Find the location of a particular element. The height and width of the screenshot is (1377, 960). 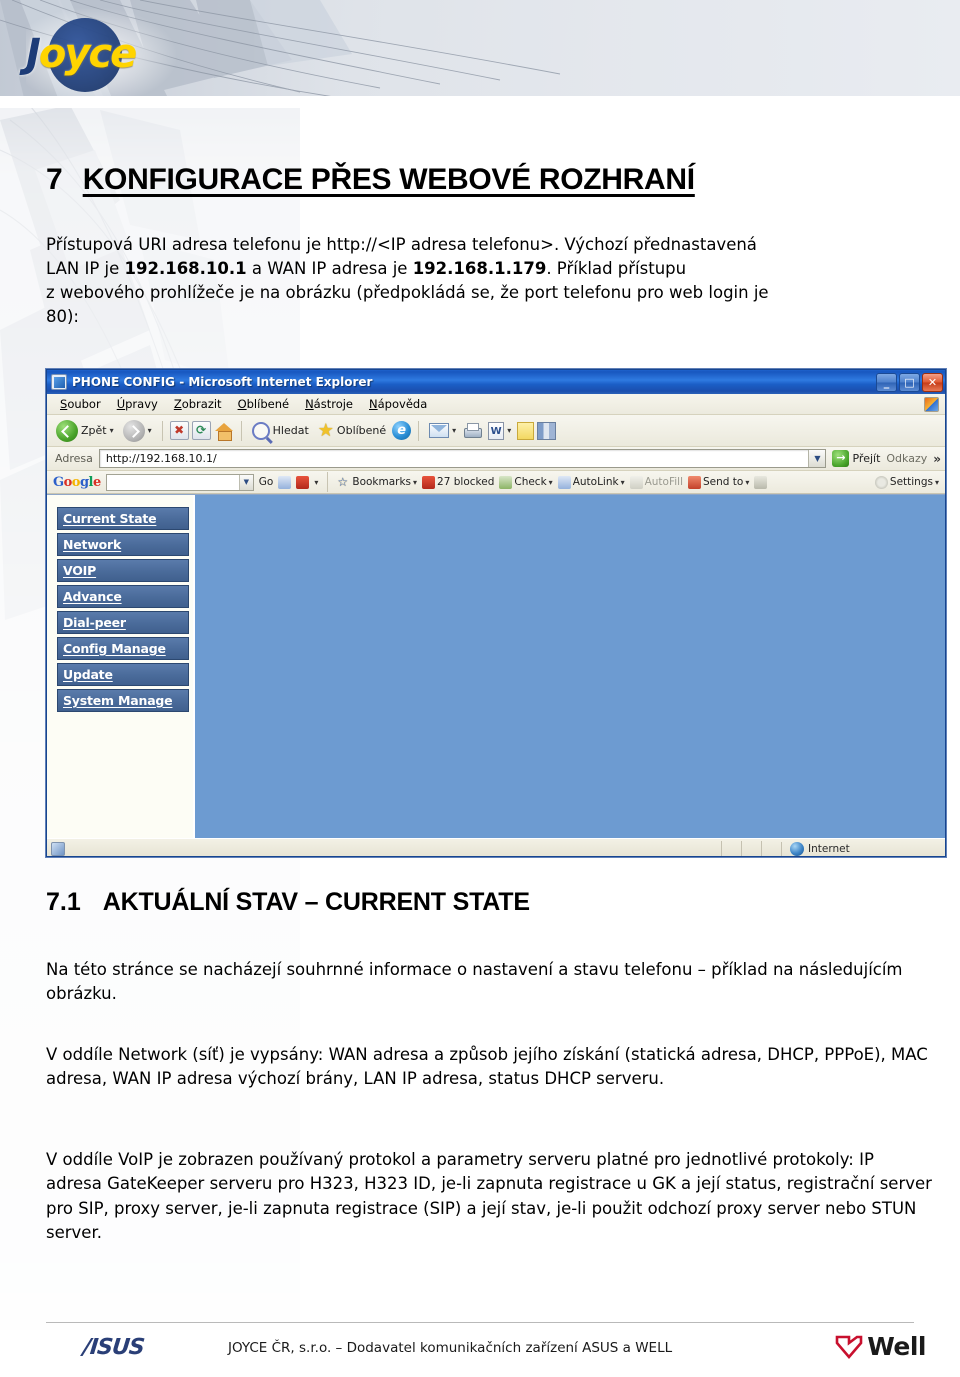

google-spellcheck-button: Check ▾ is located at coordinates (526, 482).